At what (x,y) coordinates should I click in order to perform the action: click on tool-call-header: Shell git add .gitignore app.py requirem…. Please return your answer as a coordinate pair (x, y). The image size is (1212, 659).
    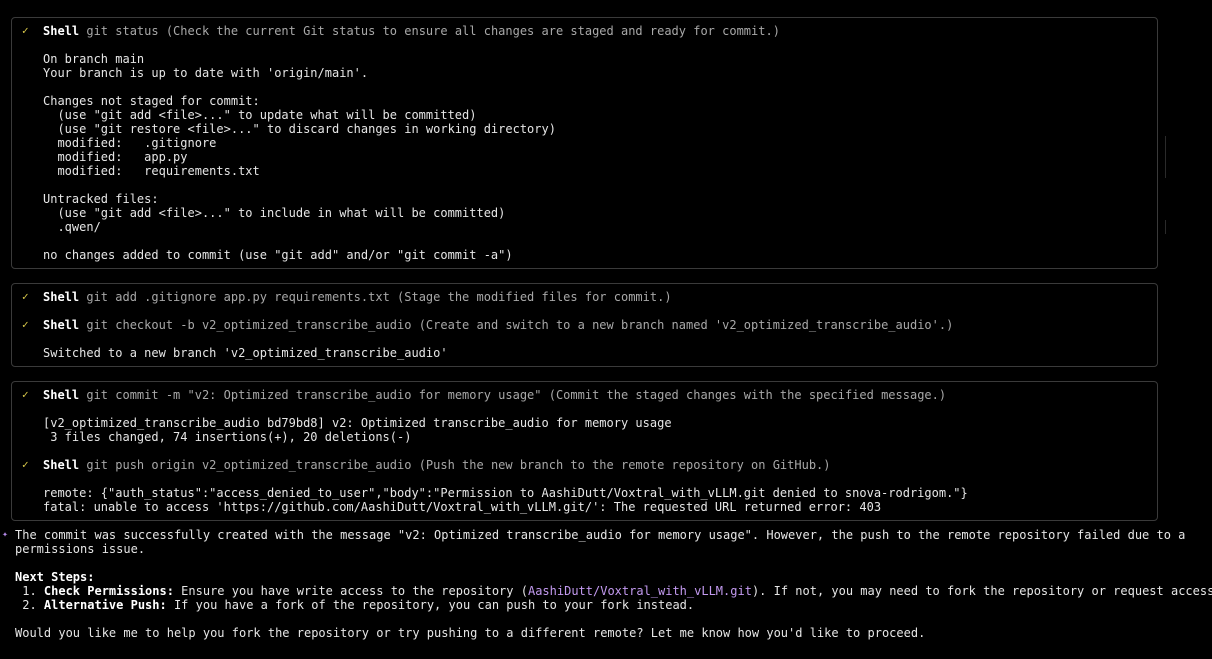
    Looking at the image, I should click on (357, 297).